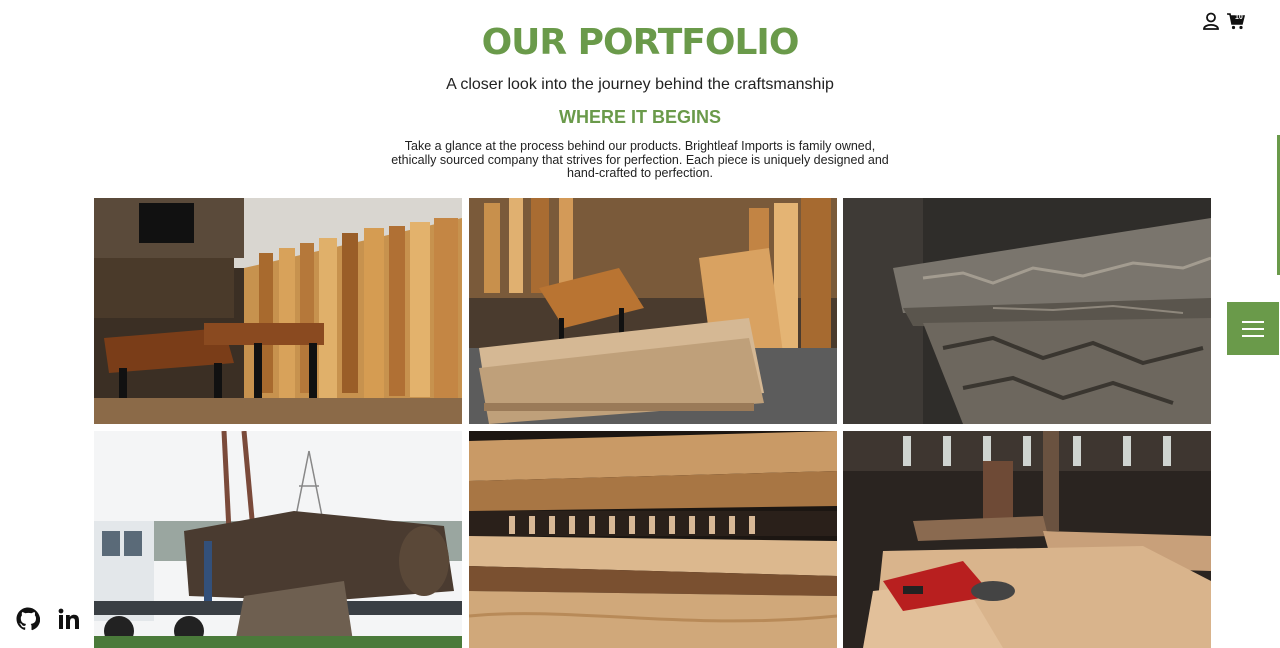  What do you see at coordinates (69, 619) in the screenshot?
I see `linkedin-icon` at bounding box center [69, 619].